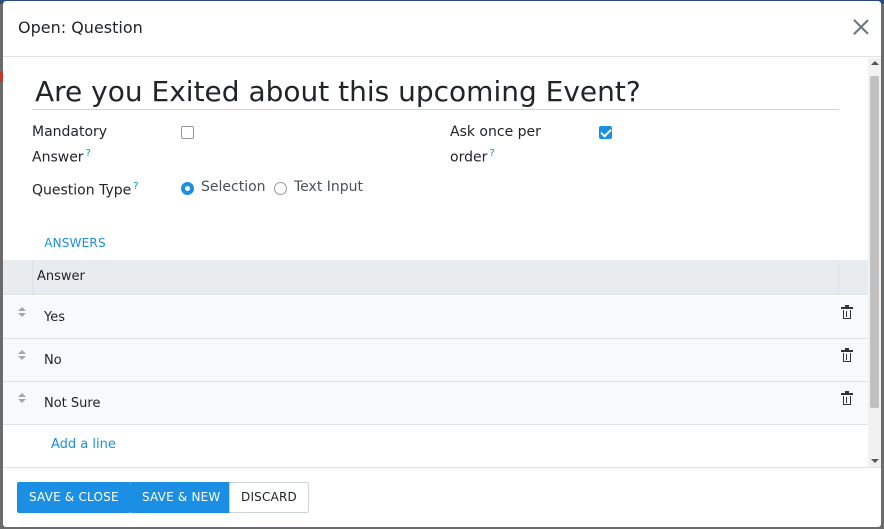 The image size is (884, 529). I want to click on ask-once-label-line1: Ask once per, so click(495, 132).